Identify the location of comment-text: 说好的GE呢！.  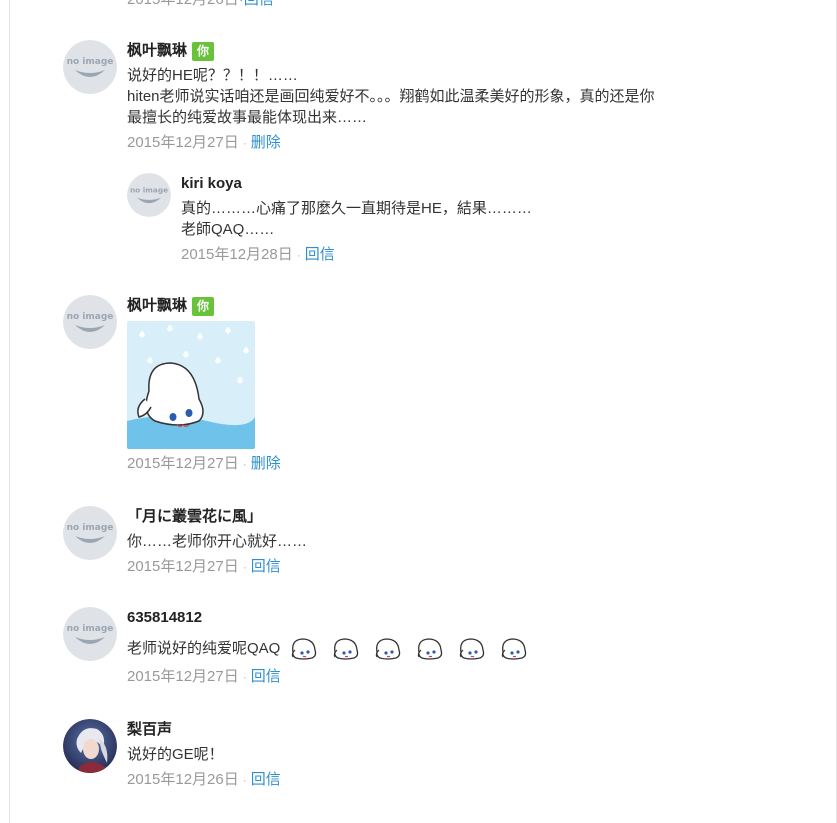
(175, 754).